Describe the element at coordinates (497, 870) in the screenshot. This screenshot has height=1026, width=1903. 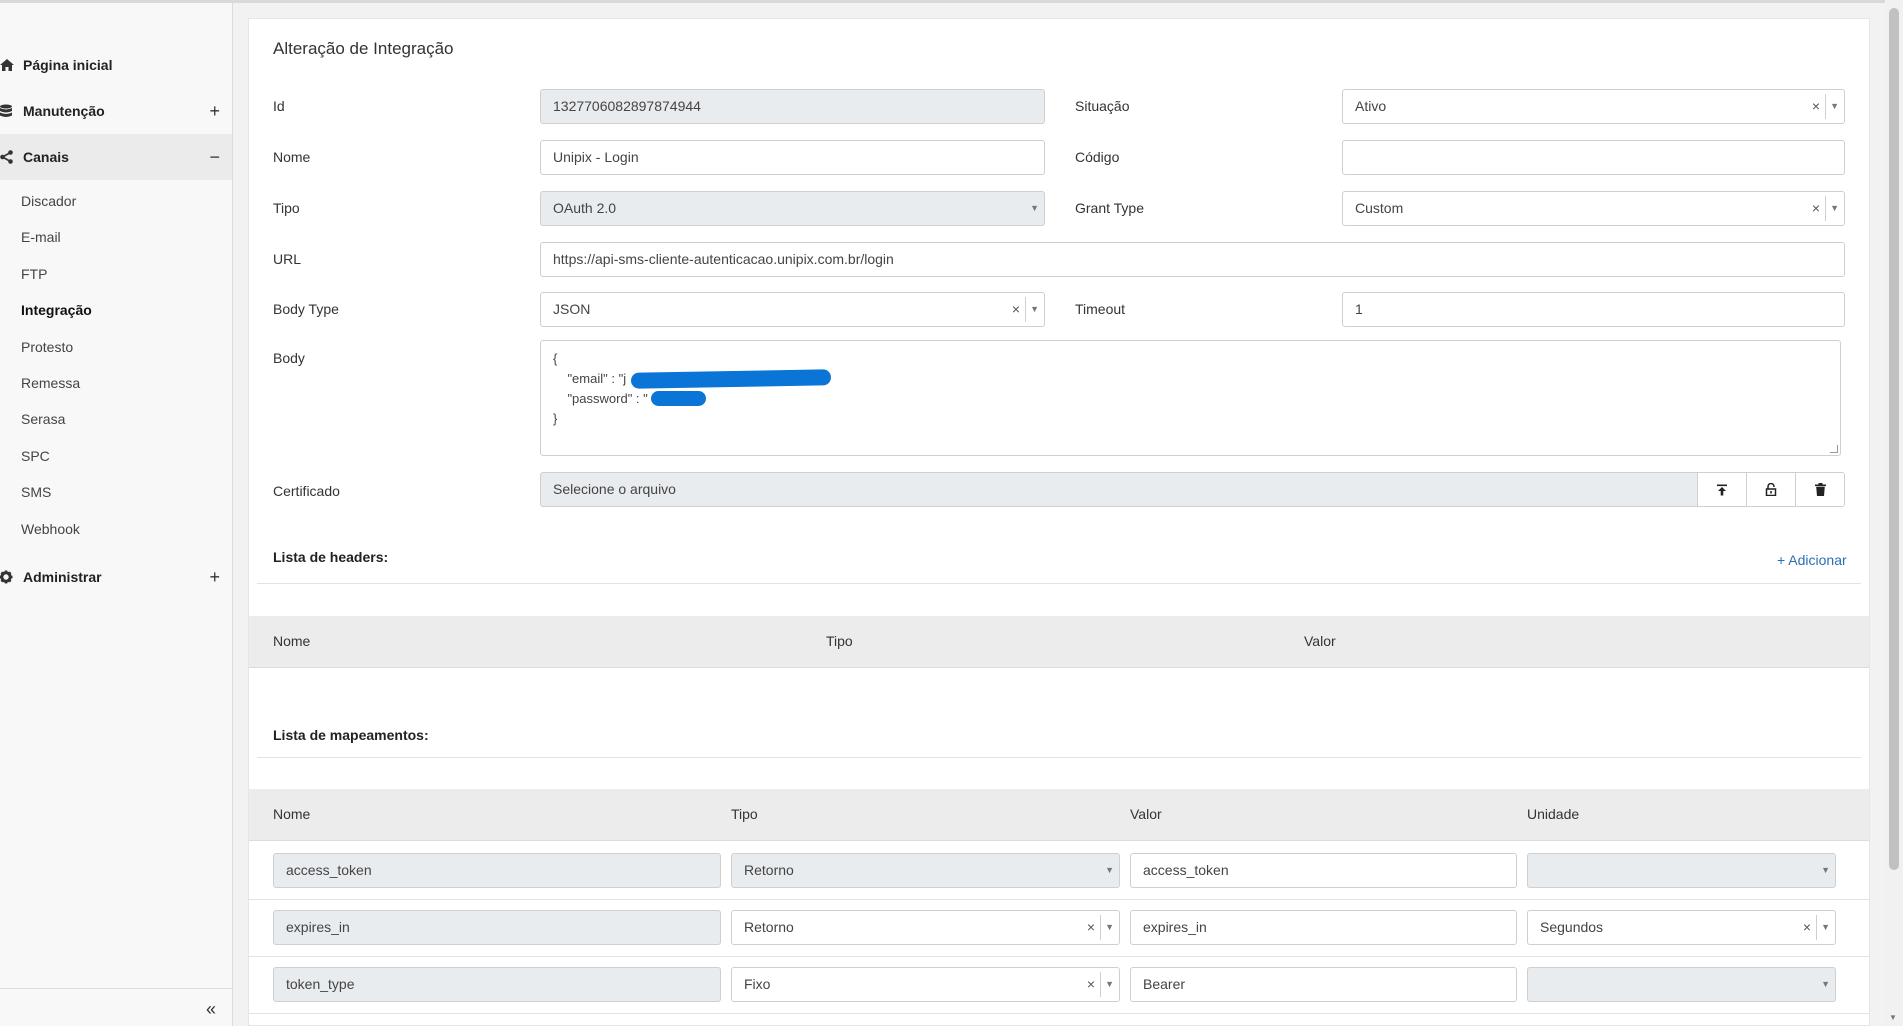
I see `mapping-nome-field: access_token` at that location.